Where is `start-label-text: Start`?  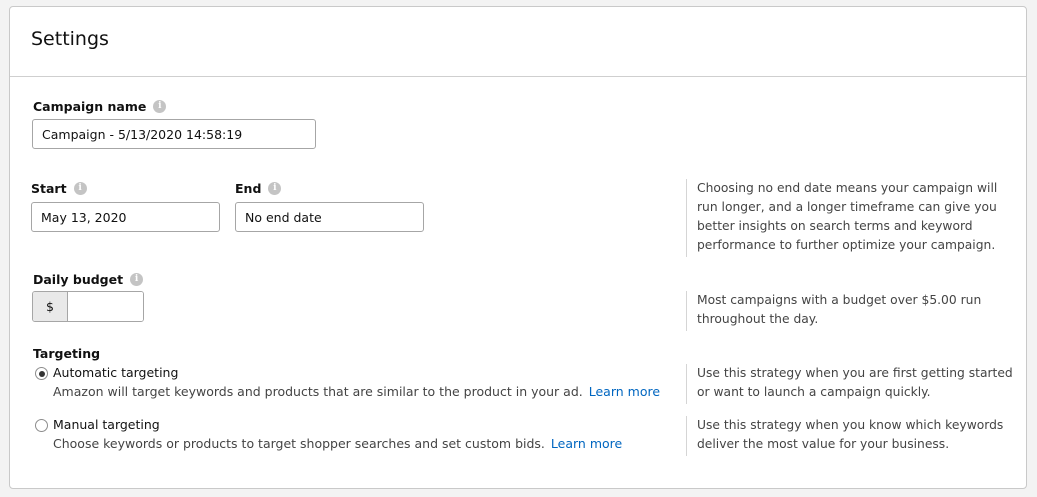 start-label-text: Start is located at coordinates (49, 188).